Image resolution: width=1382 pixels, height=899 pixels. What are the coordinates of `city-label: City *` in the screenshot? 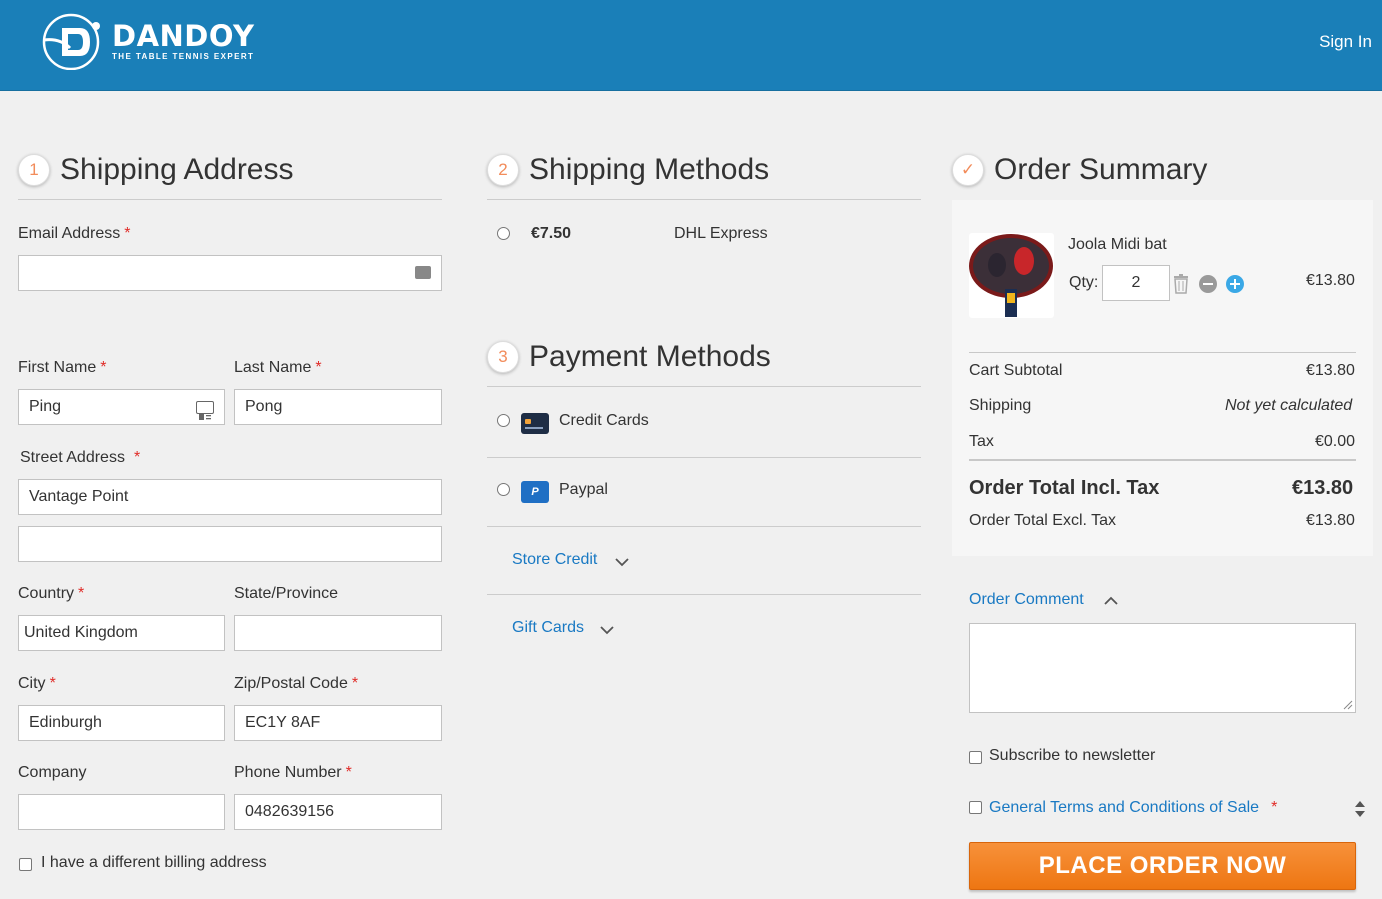 It's located at (37, 683).